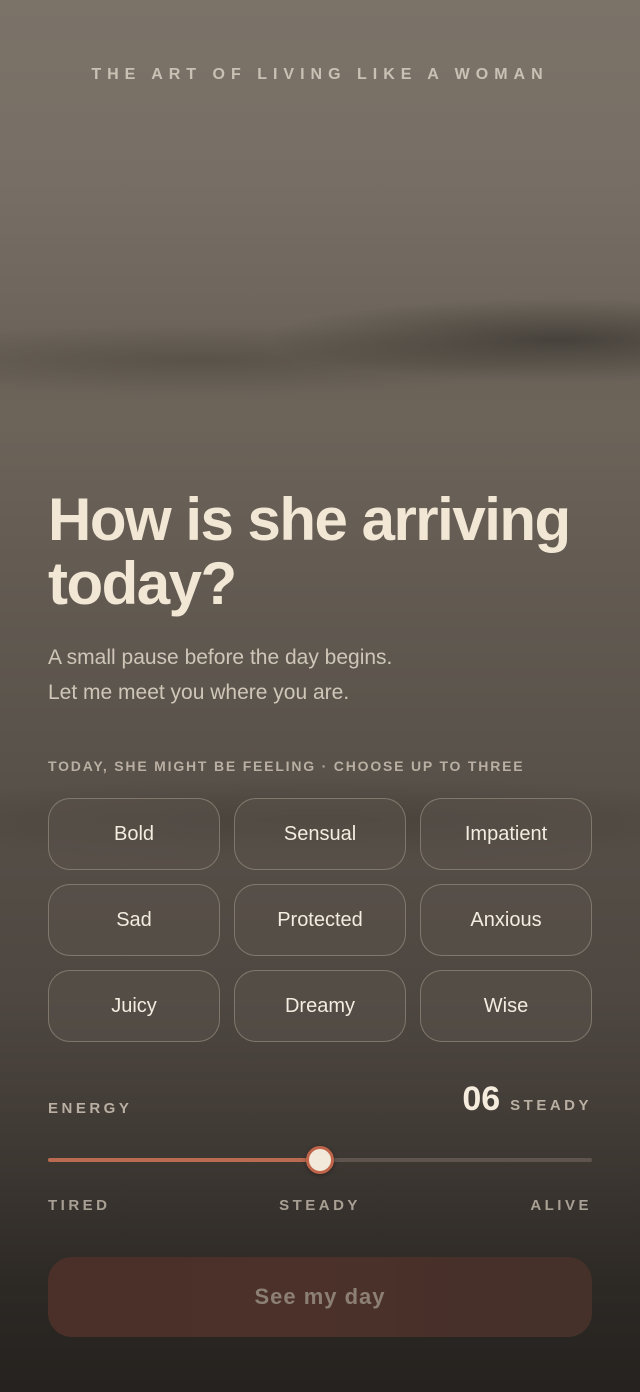 The width and height of the screenshot is (640, 1392). I want to click on feeling-chip-bold: Bold, so click(134, 834).